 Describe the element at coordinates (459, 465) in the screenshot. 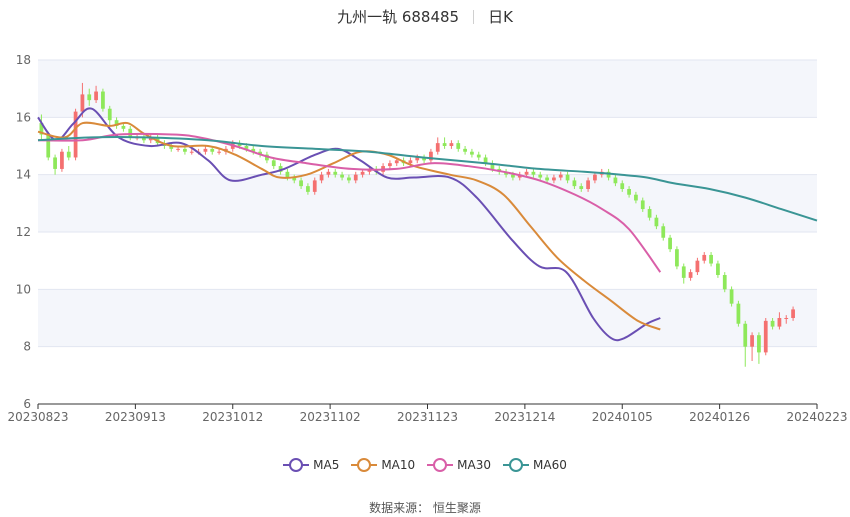

I see `legend-item-ma30: MA30` at that location.